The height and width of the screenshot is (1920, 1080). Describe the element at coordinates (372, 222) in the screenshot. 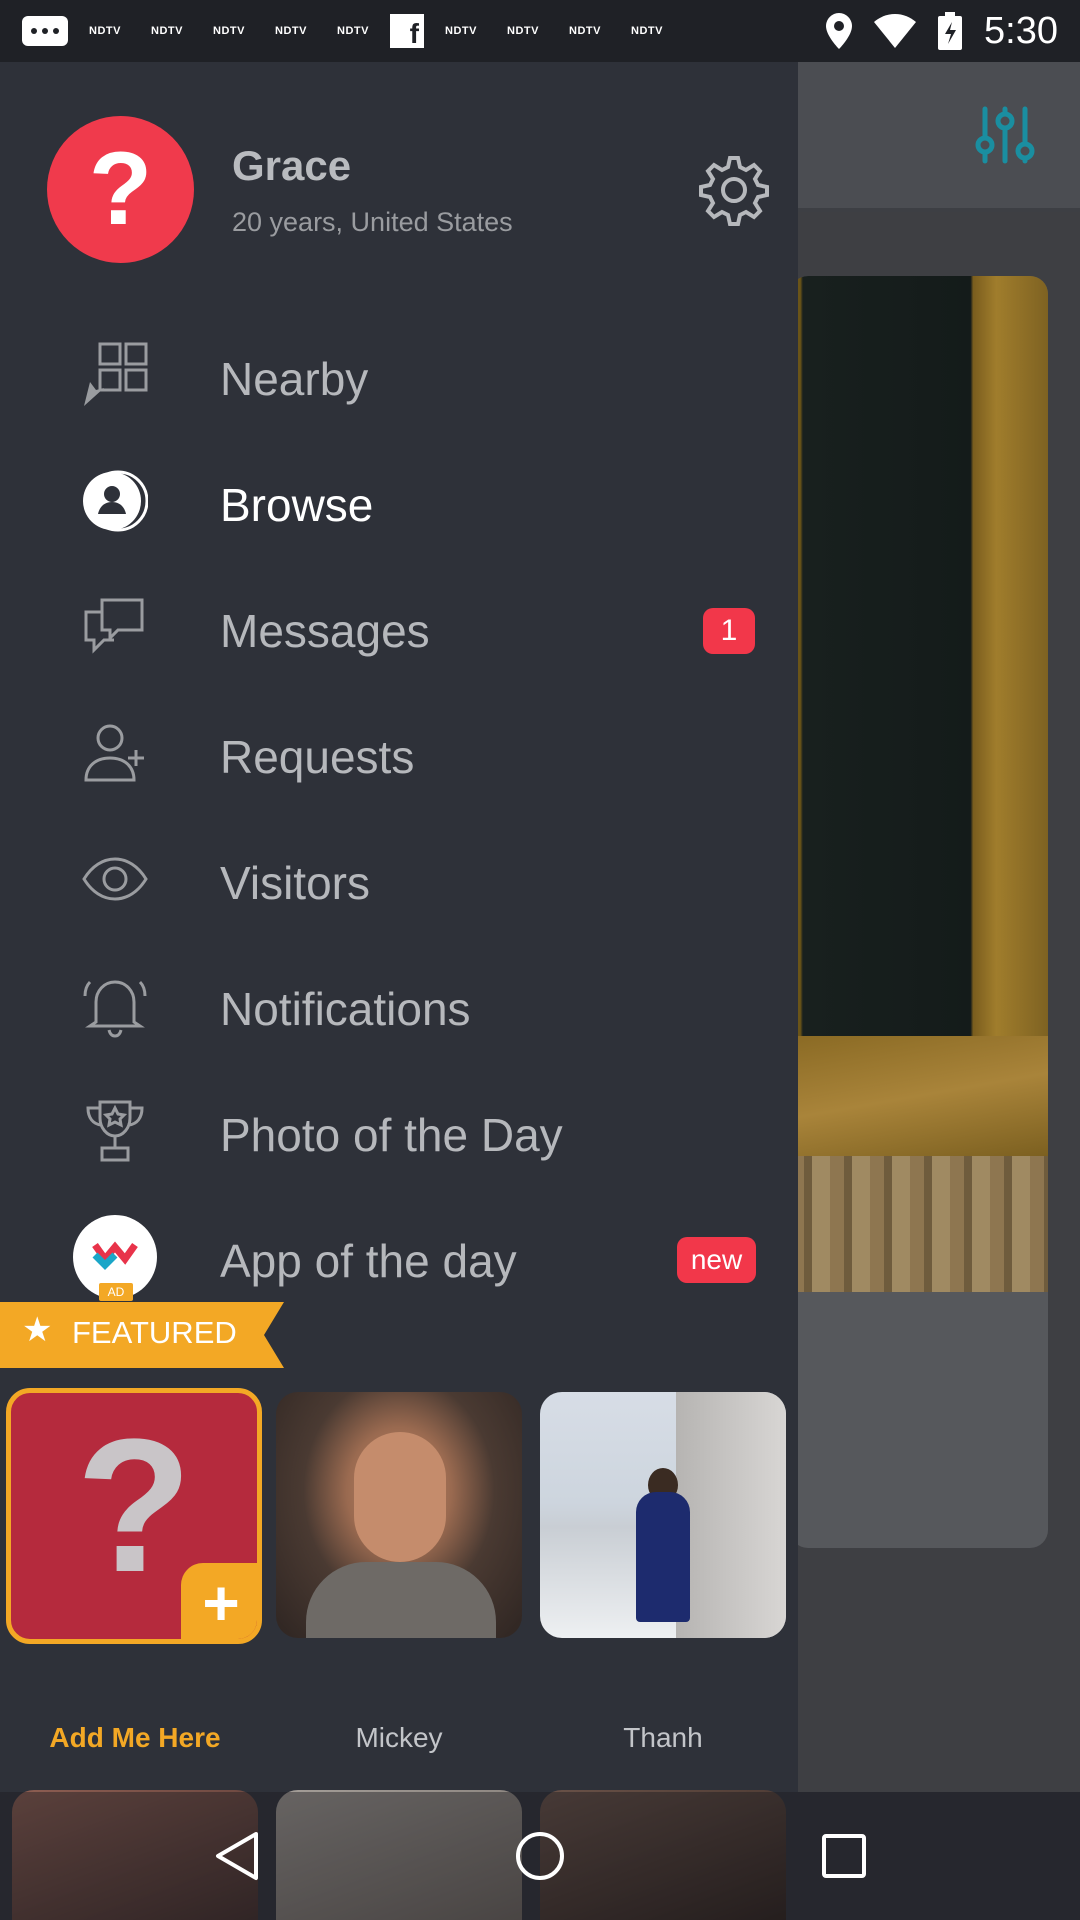

I see `user-subtitle: 20 years, United States` at that location.